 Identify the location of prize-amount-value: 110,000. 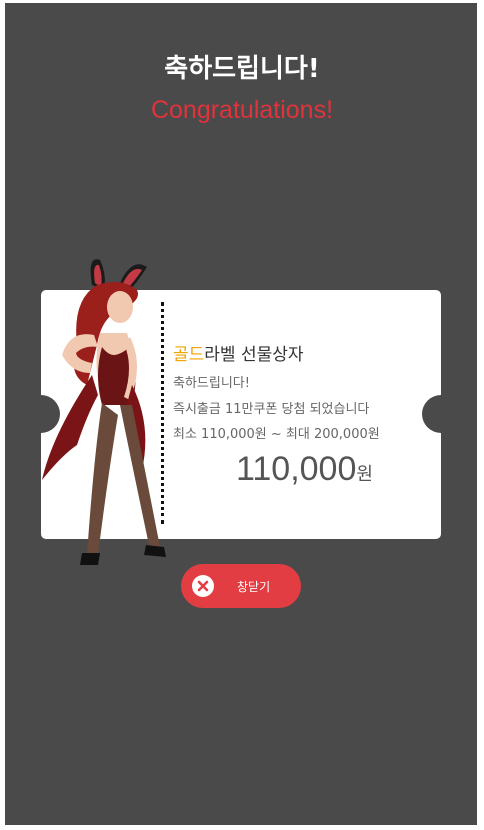
(296, 469).